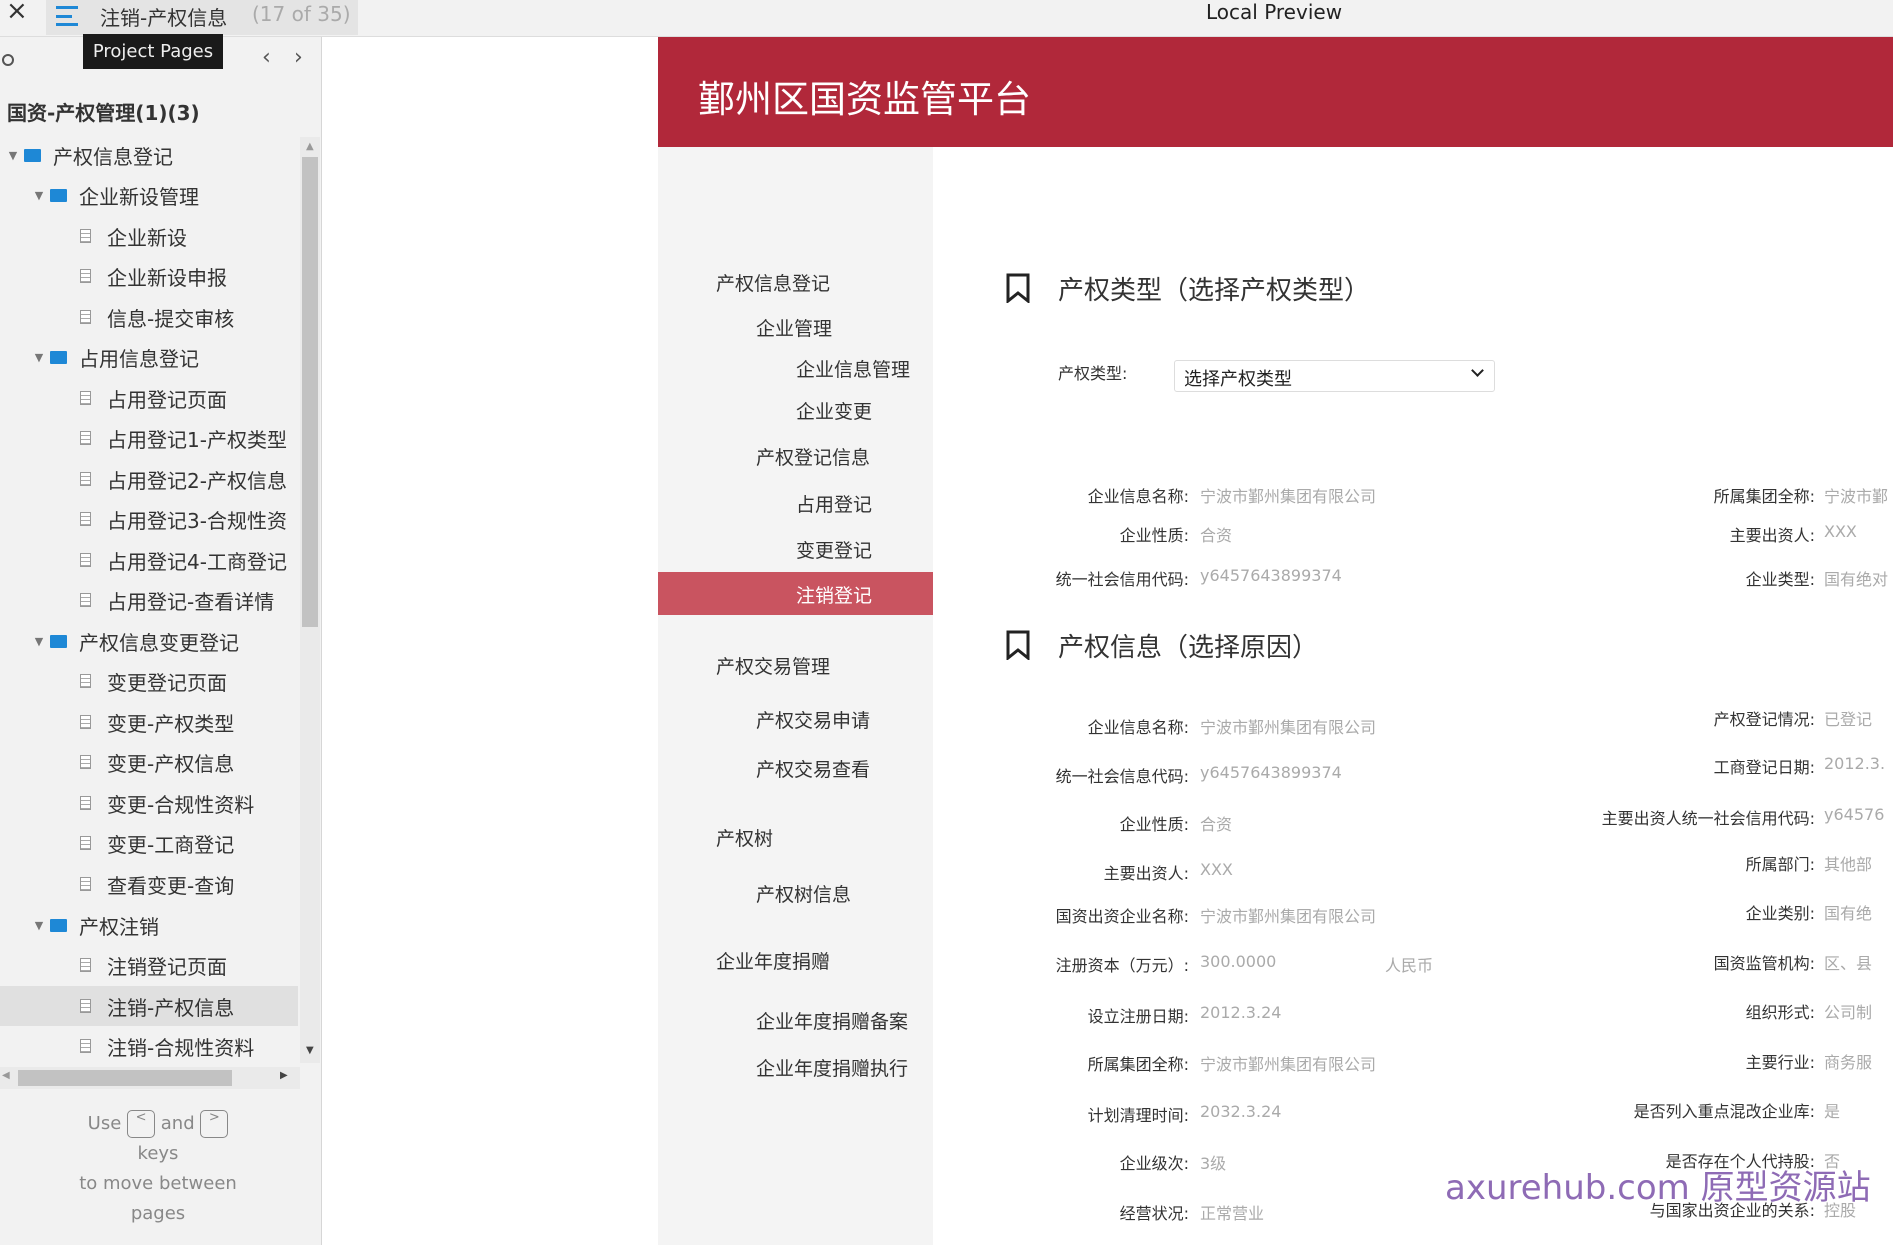  What do you see at coordinates (149, 479) in the screenshot?
I see `tree-item: 占用登记2-产权信息` at bounding box center [149, 479].